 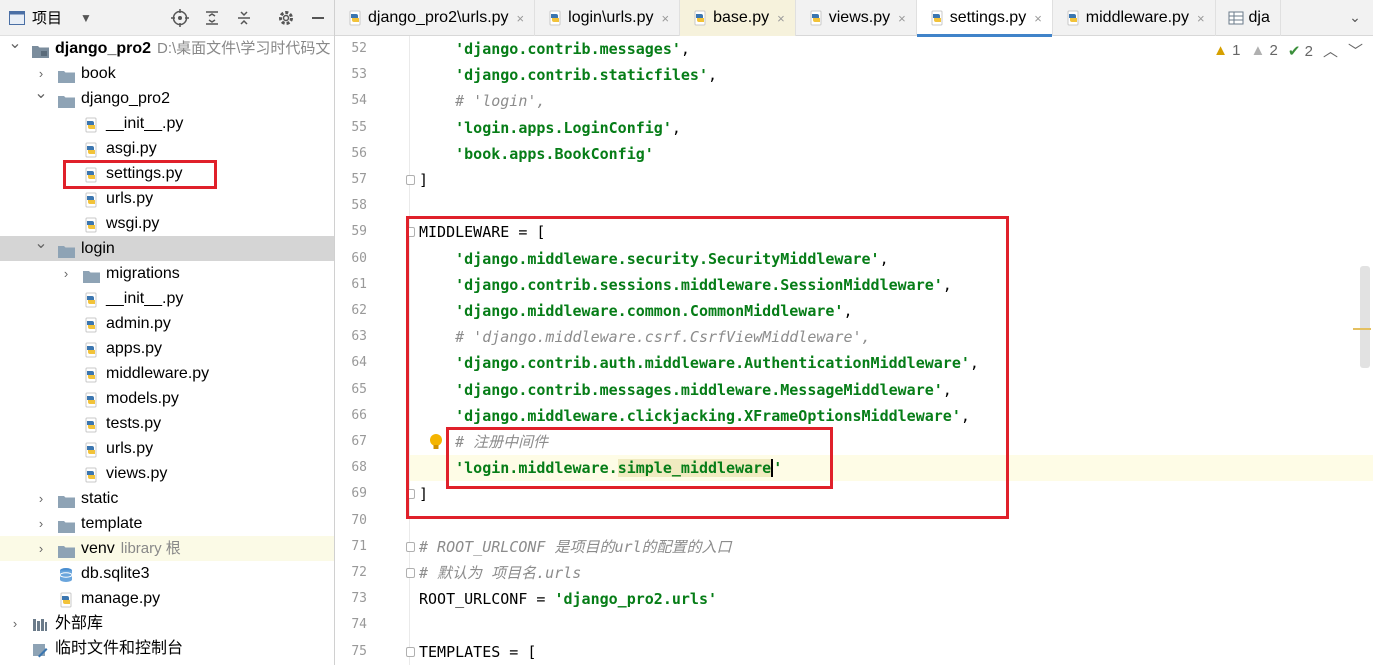 What do you see at coordinates (40, 49) in the screenshot?
I see `folder-icon` at bounding box center [40, 49].